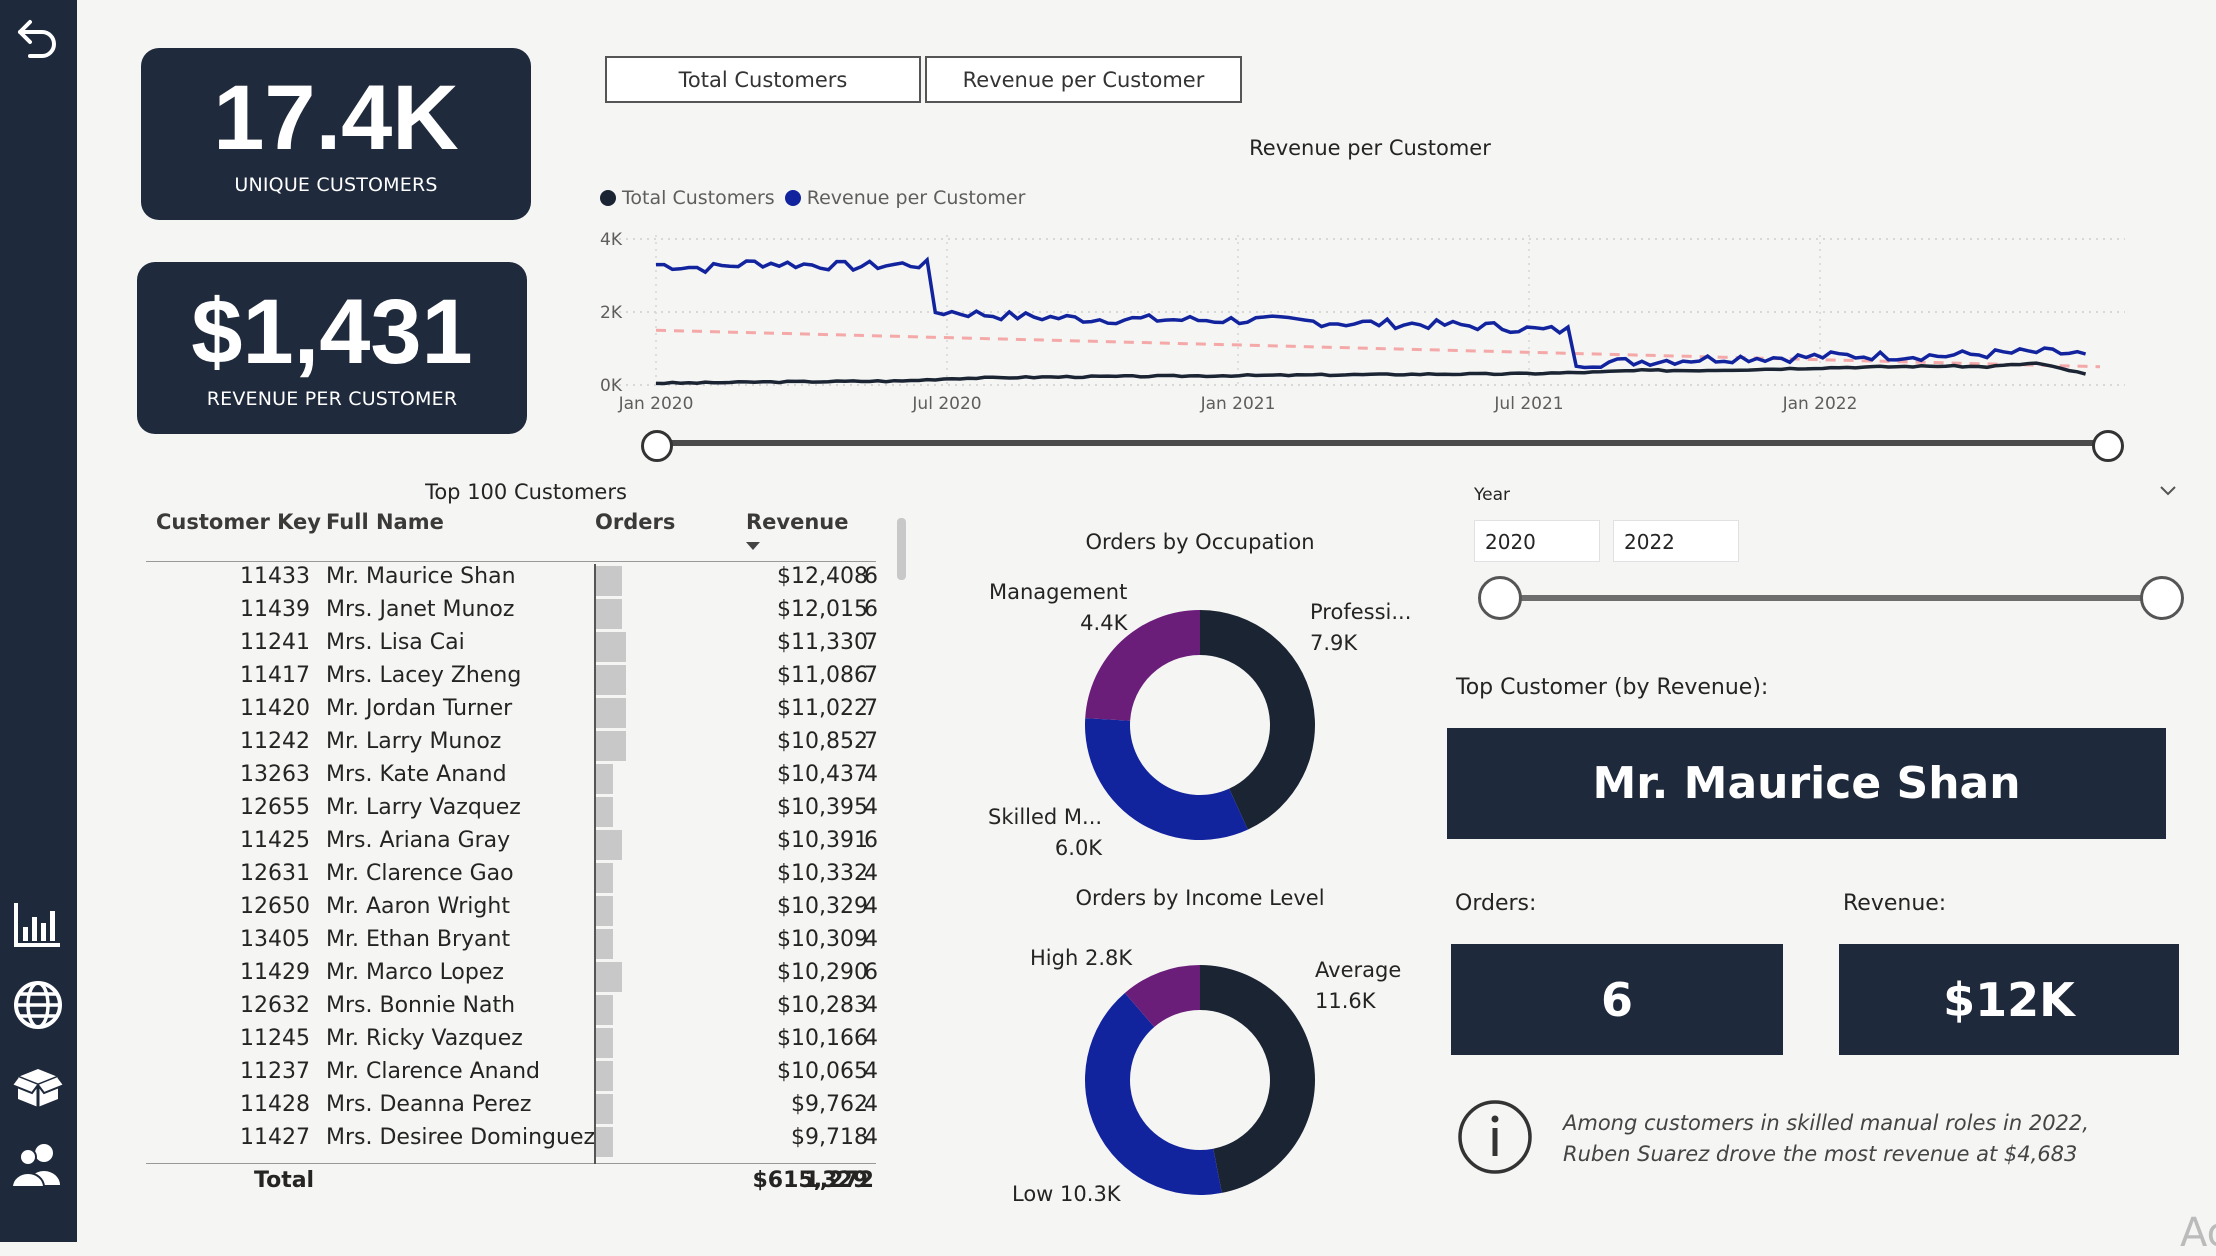 The width and height of the screenshot is (2216, 1256). What do you see at coordinates (275, 840) in the screenshot?
I see `cell-customer-key: 11425` at bounding box center [275, 840].